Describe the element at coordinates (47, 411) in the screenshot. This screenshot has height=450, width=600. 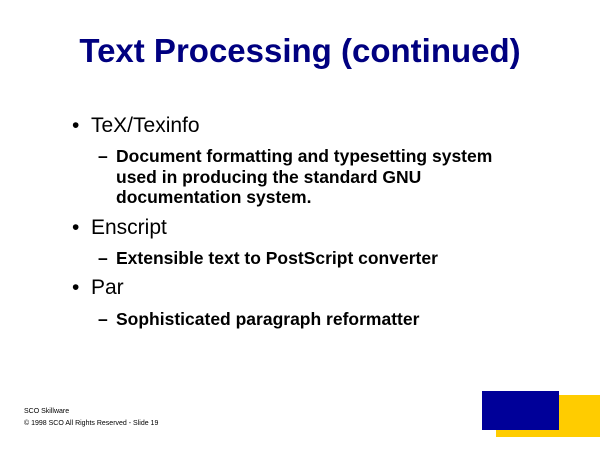
I see `footer-company: SCO Skillware` at that location.